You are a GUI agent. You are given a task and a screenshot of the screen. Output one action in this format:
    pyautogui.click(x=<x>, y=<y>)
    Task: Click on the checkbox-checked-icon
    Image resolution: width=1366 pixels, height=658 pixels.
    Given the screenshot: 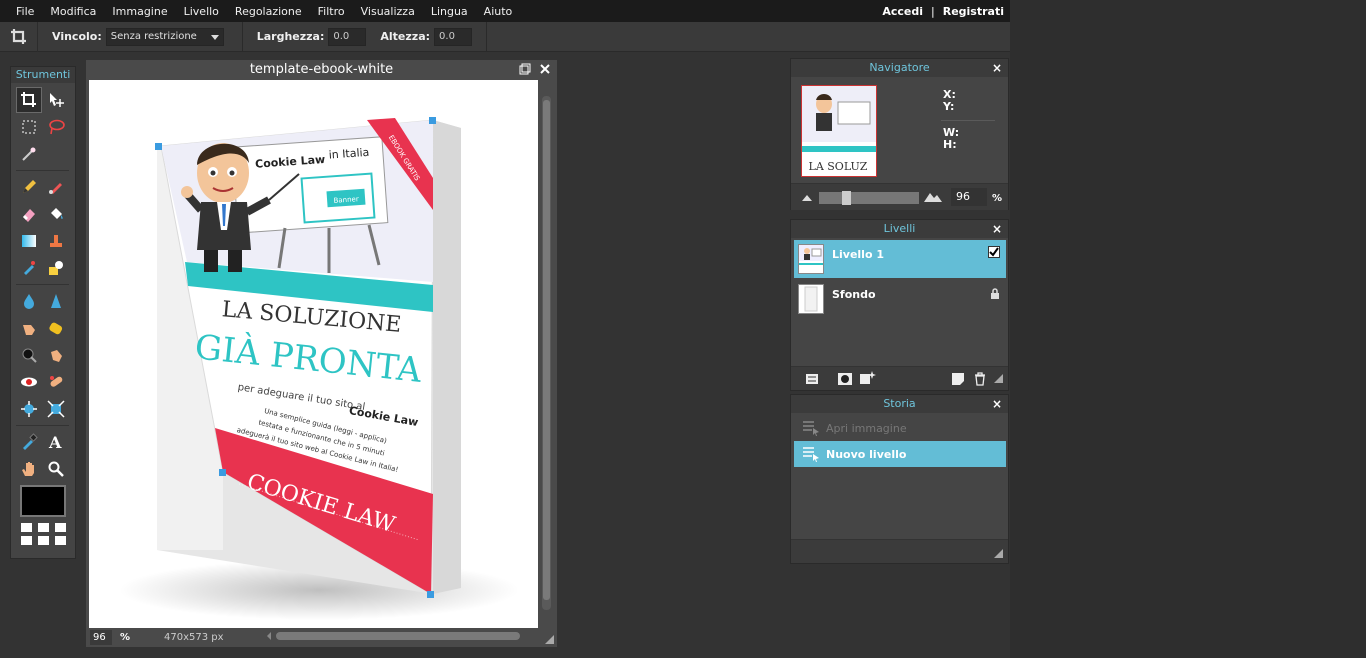 What is the action you would take?
    pyautogui.click(x=994, y=252)
    